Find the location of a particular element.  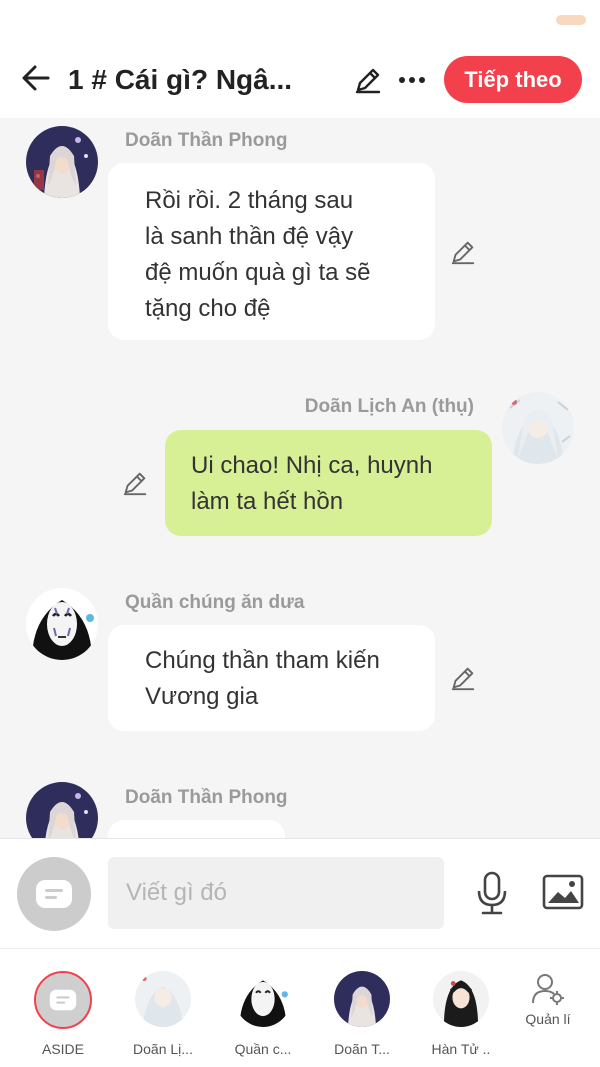

user-settings-icon is located at coordinates (548, 989).